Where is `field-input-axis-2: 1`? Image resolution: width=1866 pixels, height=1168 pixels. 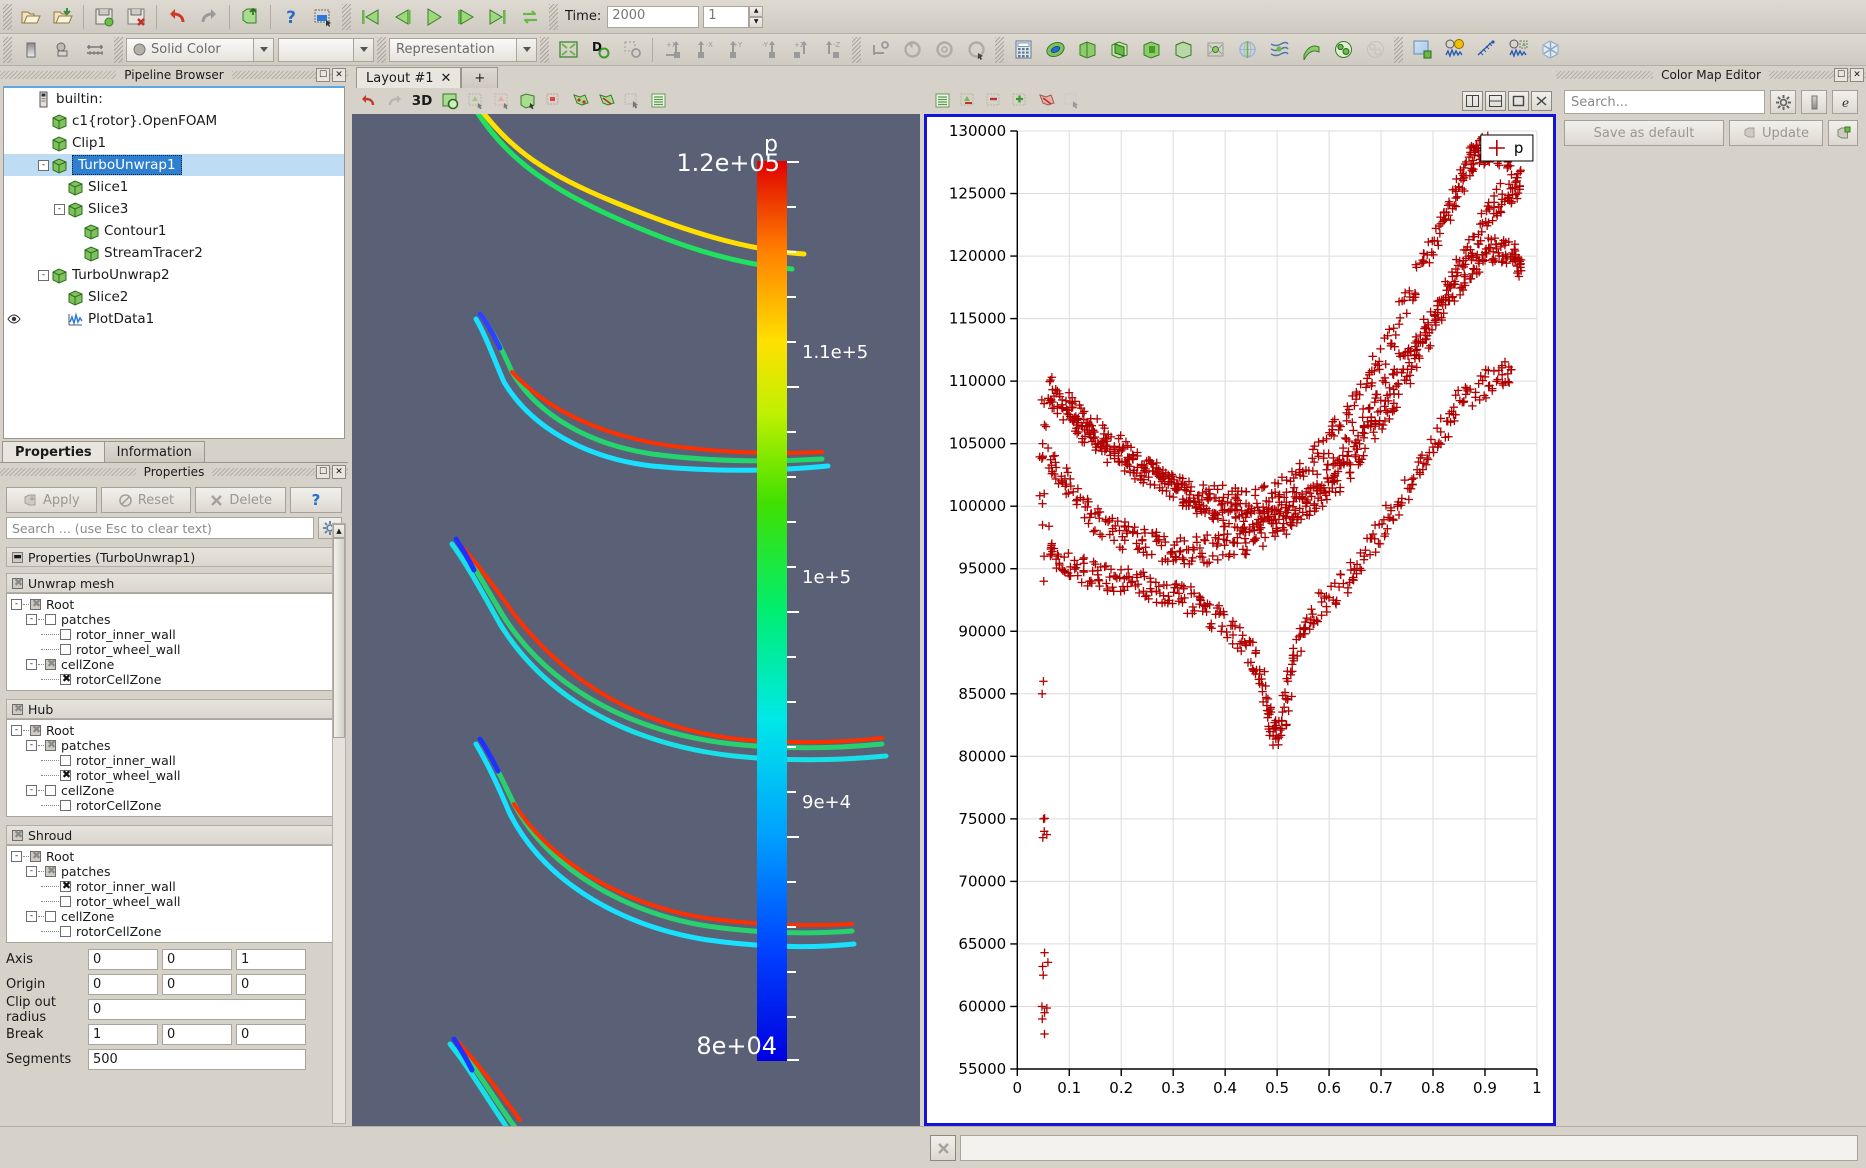
field-input-axis-2: 1 is located at coordinates (271, 959).